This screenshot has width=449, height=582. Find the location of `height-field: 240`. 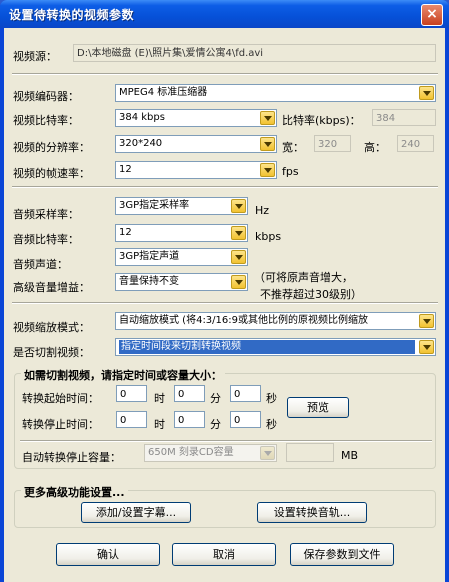

height-field: 240 is located at coordinates (415, 143).